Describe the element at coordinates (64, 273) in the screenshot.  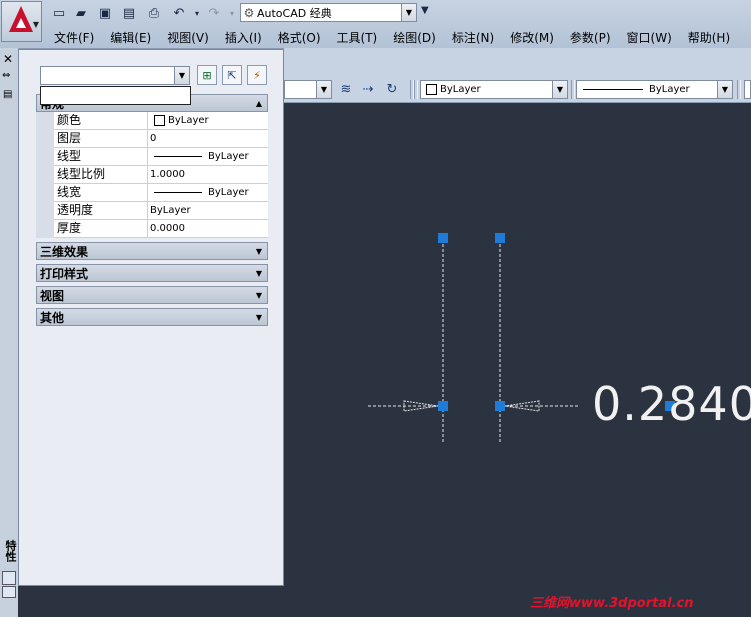
I see `section-label: 打印样式` at that location.